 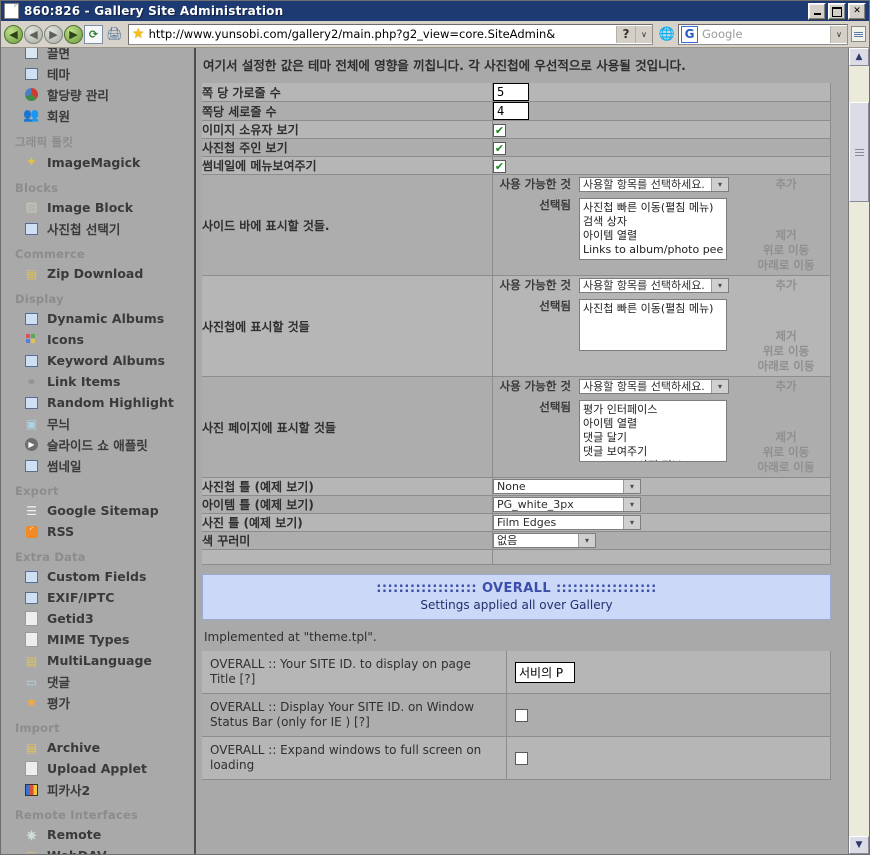 What do you see at coordinates (97, 73) in the screenshot?
I see `sidebar-item-2-0: 테마` at bounding box center [97, 73].